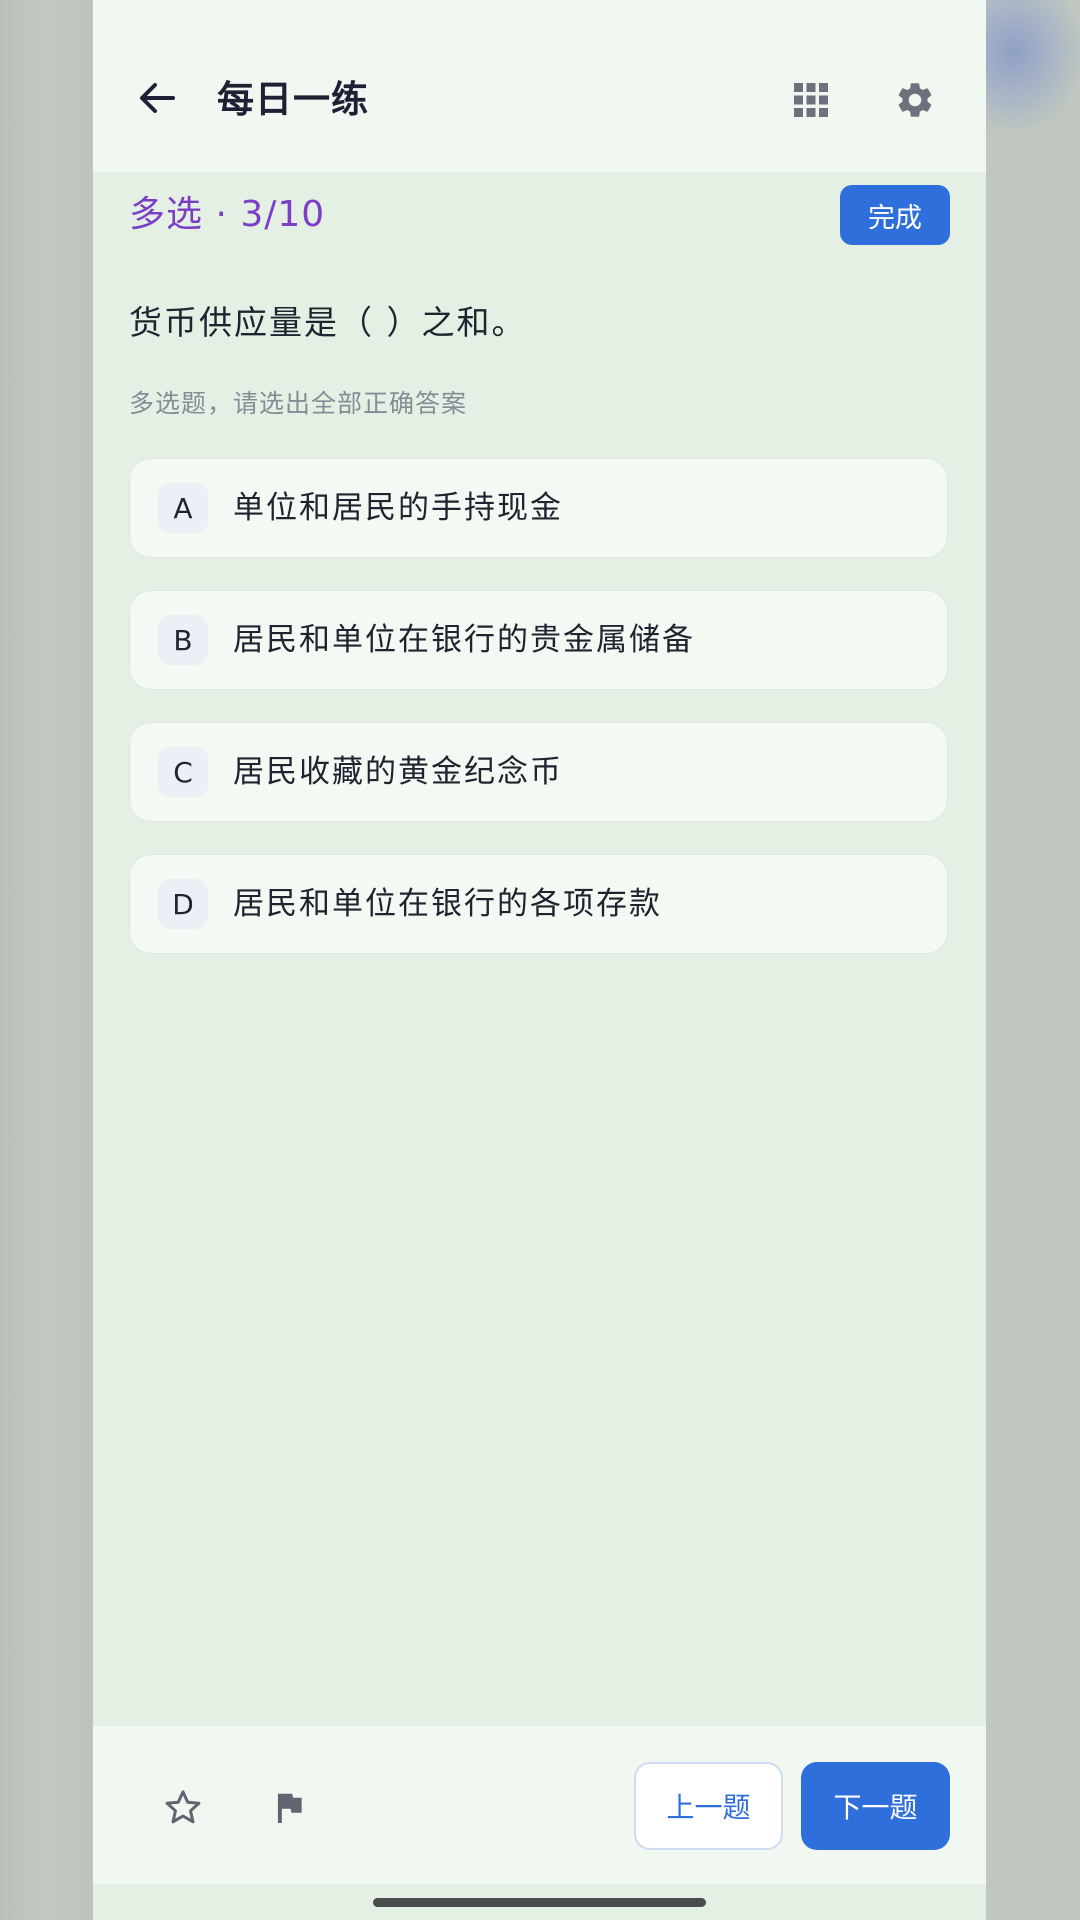 This screenshot has width=1080, height=1920. I want to click on option-text: 居民收藏的黄金纪念币, so click(398, 772).